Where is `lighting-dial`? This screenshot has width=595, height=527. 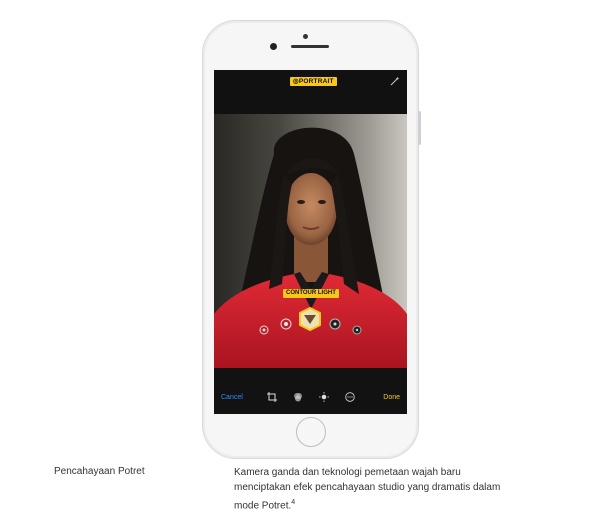
lighting-dial is located at coordinates (310, 325).